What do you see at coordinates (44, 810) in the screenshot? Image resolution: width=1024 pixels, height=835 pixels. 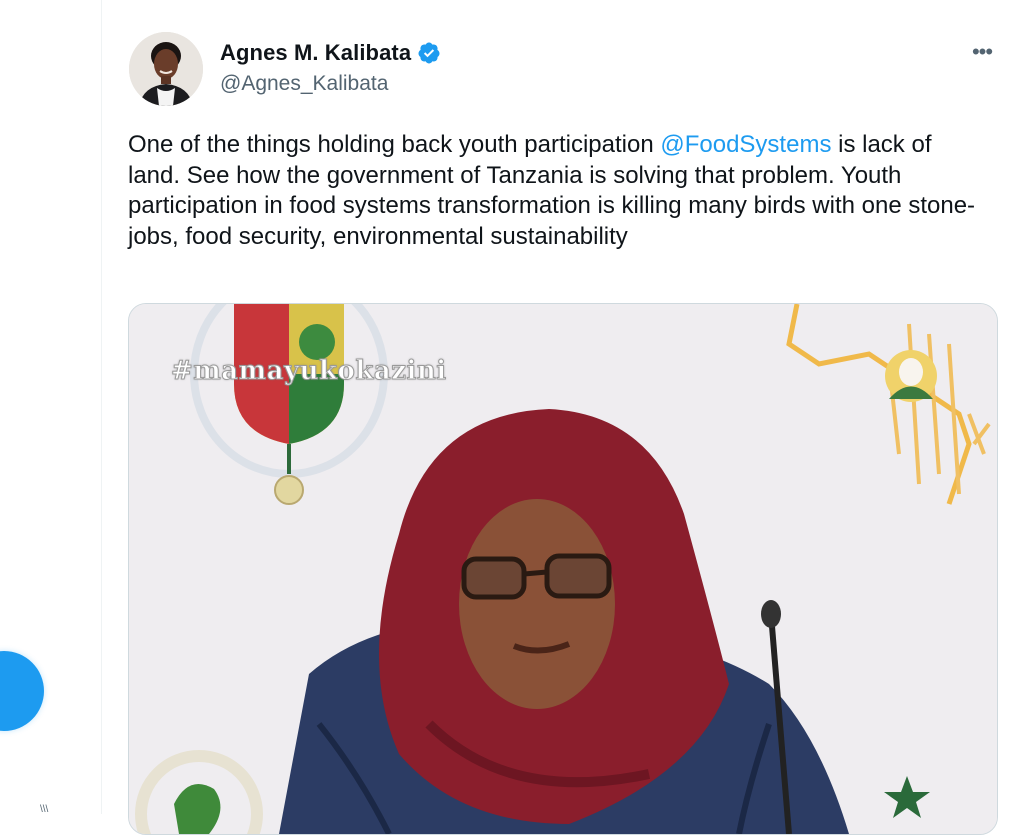 I see `rail-overflow-icon: \\\` at bounding box center [44, 810].